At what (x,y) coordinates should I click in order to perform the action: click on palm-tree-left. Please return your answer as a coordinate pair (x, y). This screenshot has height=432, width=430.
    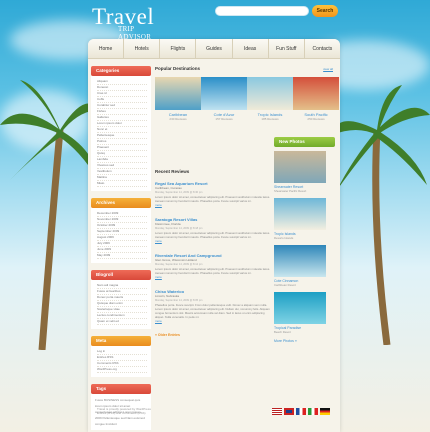
    Looking at the image, I should click on (50, 215).